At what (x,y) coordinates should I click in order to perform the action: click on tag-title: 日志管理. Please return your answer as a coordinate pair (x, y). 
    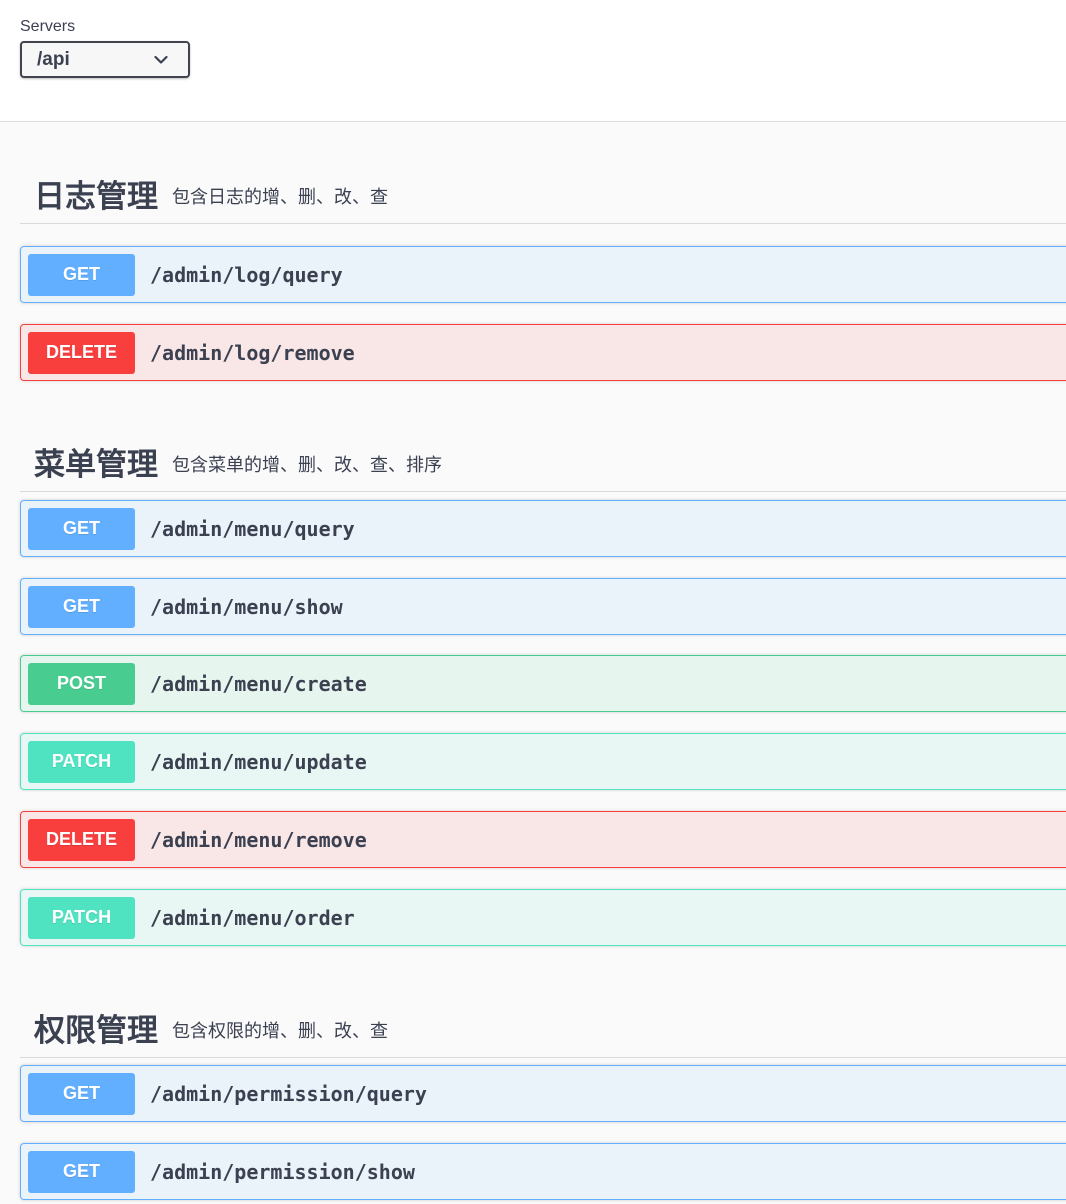
    Looking at the image, I should click on (96, 197).